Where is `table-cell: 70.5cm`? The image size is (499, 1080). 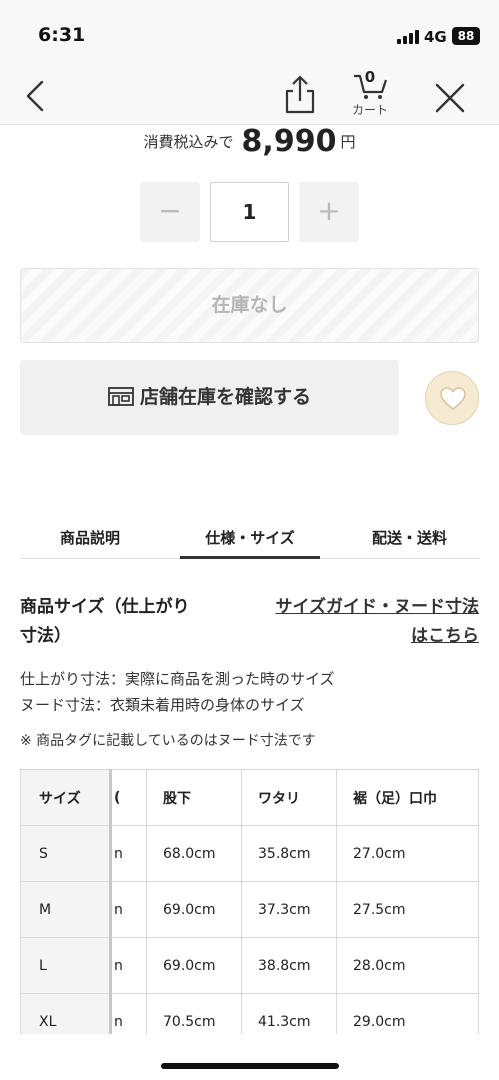
table-cell: 70.5cm is located at coordinates (194, 1013).